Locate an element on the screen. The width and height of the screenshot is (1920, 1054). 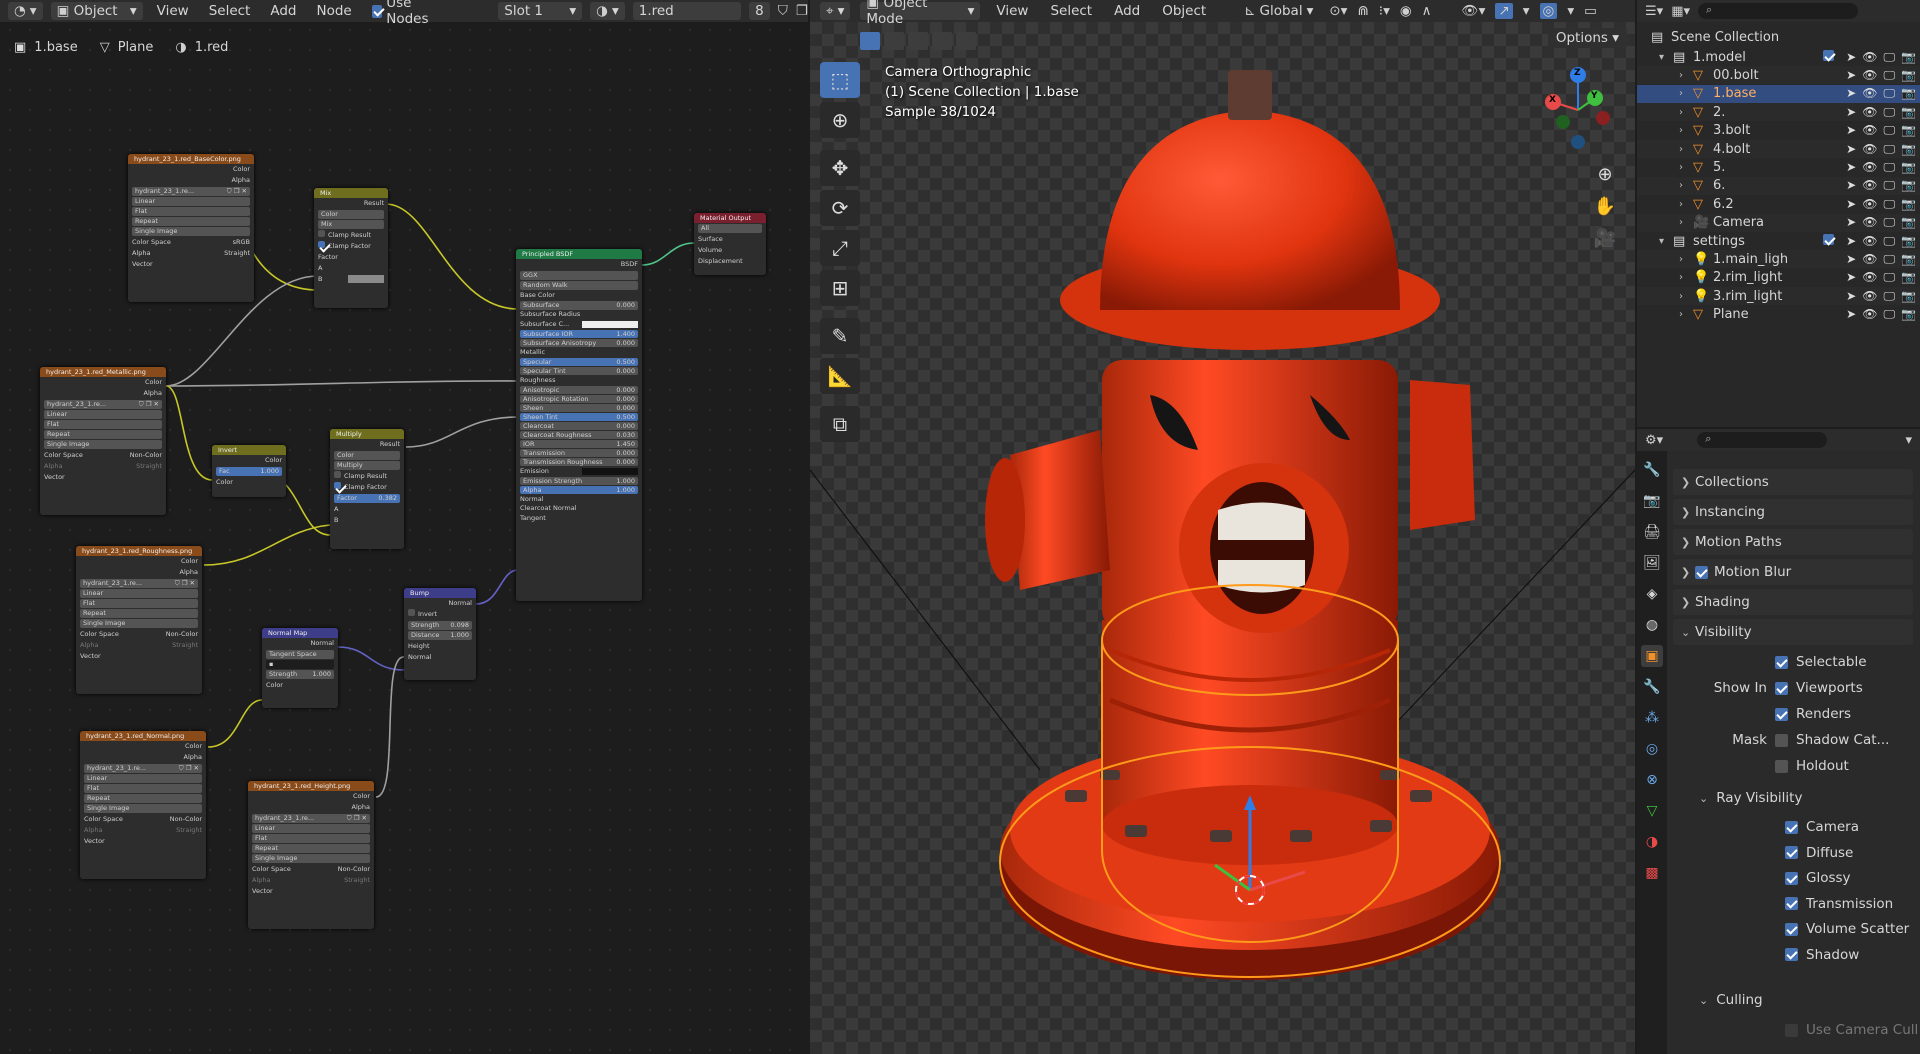
socket-normal-out: Normal is located at coordinates (300, 643).